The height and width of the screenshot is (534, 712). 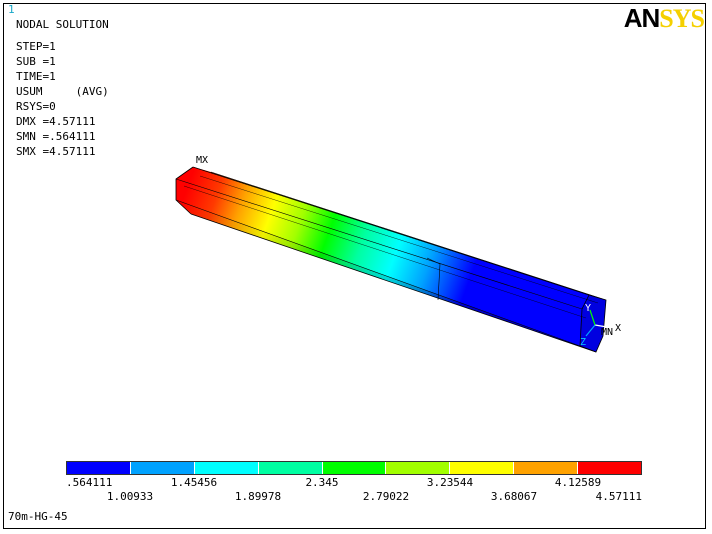 What do you see at coordinates (202, 160) in the screenshot?
I see `max-label: MX` at bounding box center [202, 160].